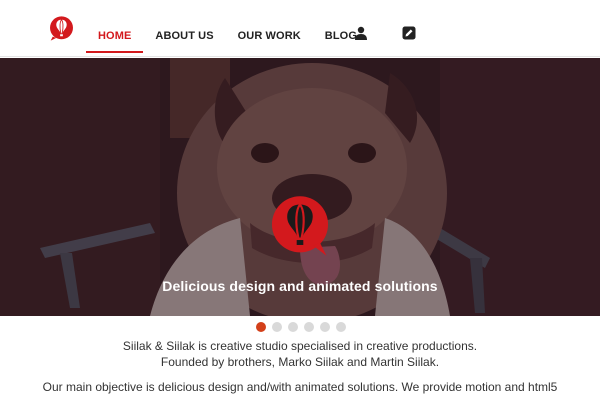 This screenshot has width=600, height=400. What do you see at coordinates (361, 33) in the screenshot?
I see `user-icon` at bounding box center [361, 33].